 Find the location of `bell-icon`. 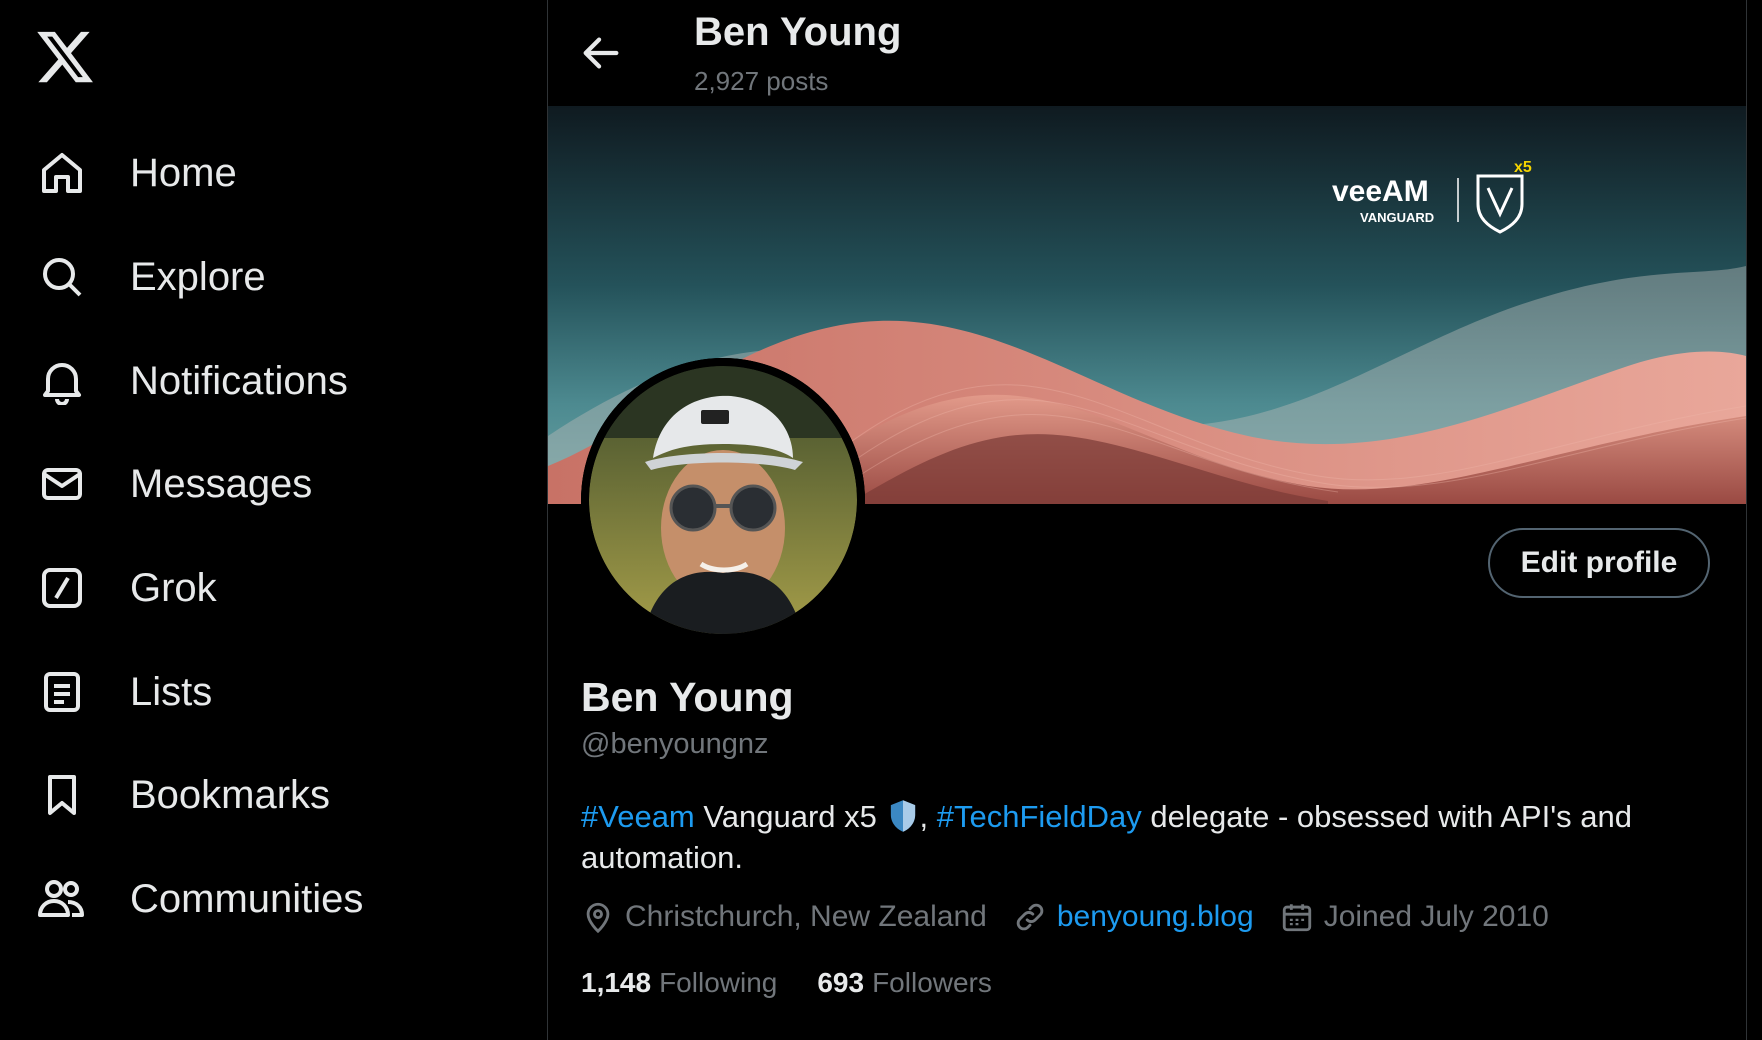

bell-icon is located at coordinates (62, 381).